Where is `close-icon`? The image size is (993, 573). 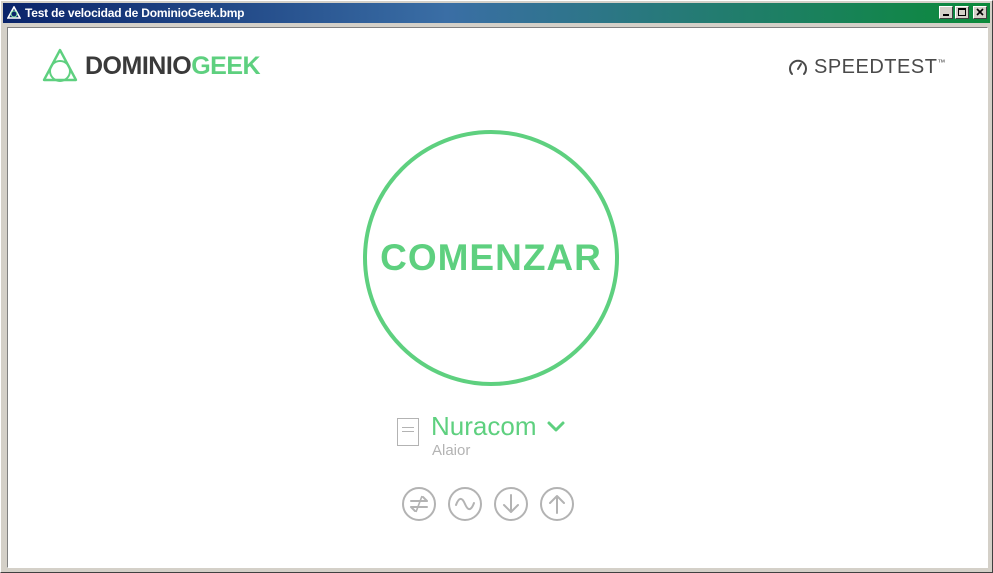
close-icon is located at coordinates (980, 12).